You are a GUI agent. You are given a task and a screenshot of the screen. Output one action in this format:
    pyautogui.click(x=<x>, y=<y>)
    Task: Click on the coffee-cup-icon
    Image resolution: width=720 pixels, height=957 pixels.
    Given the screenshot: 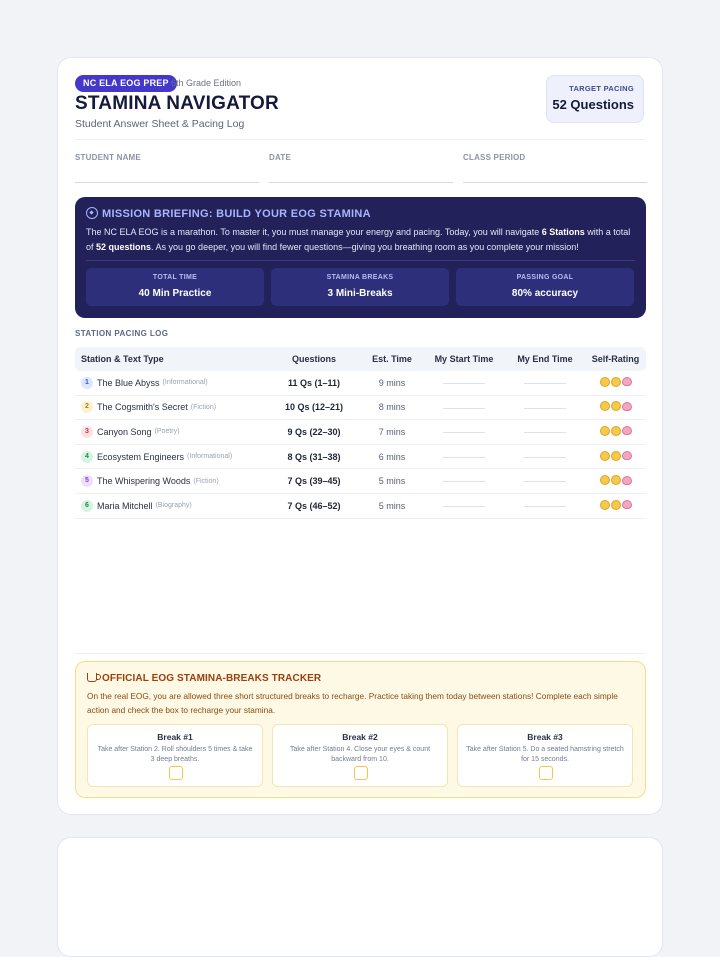 What is the action you would take?
    pyautogui.click(x=94, y=677)
    